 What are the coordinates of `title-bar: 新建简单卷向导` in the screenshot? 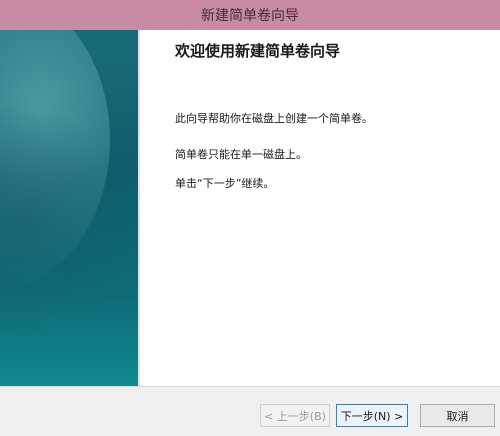 It's located at (250, 15).